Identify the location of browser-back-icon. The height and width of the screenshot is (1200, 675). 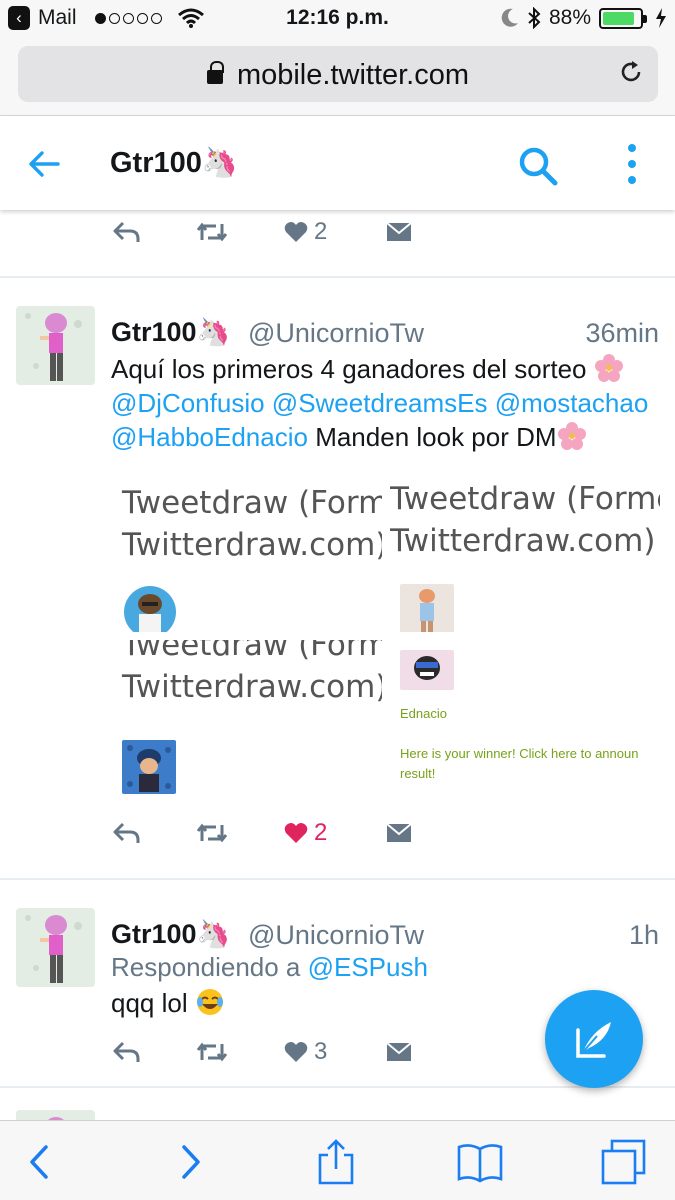
(42, 1162).